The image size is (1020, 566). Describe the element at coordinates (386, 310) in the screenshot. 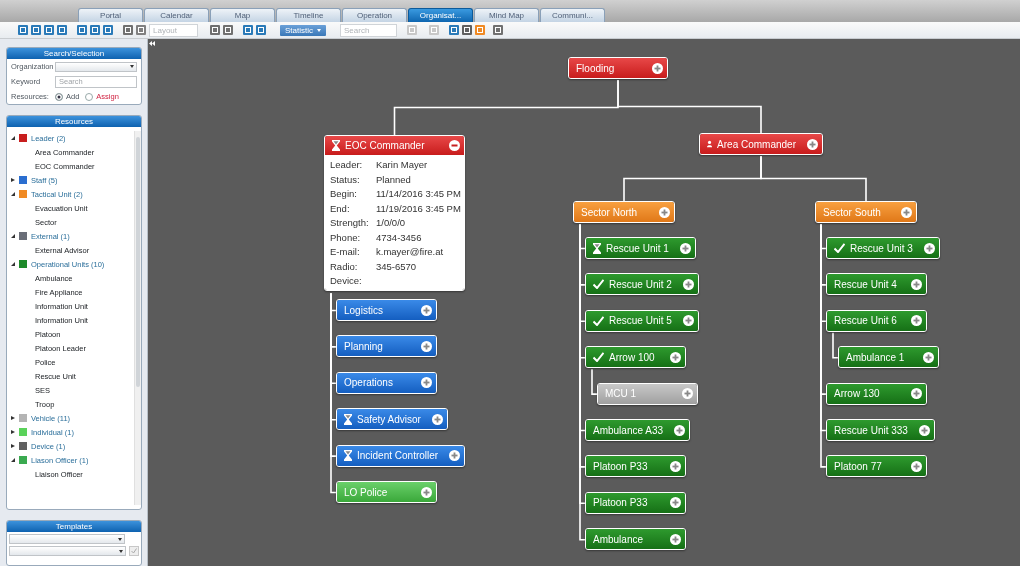

I see `org-node: Logistics` at that location.